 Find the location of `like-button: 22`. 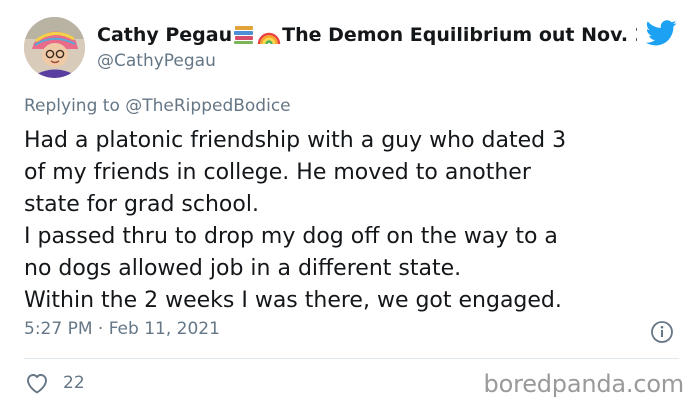

like-button: 22 is located at coordinates (55, 383).